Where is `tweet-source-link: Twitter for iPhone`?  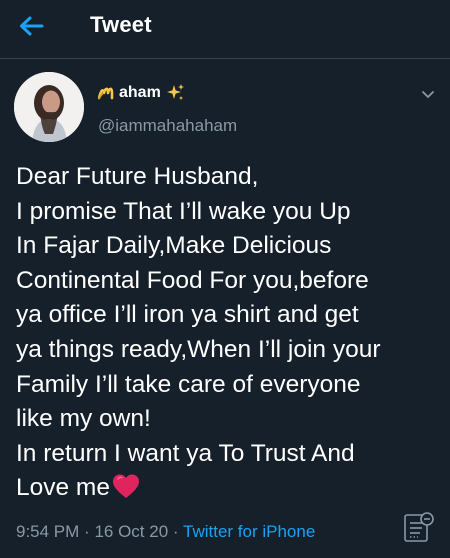
tweet-source-link: Twitter for iPhone is located at coordinates (249, 531).